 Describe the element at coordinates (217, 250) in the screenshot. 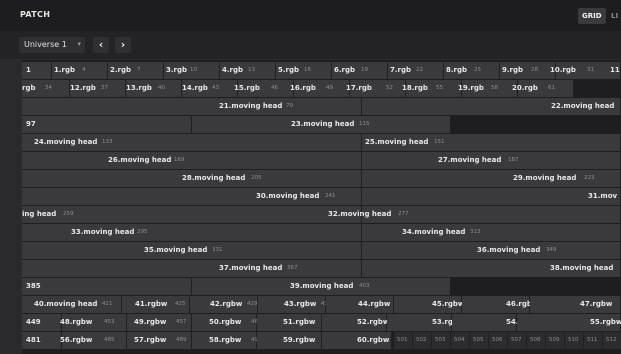

I see `channel-number: 331` at that location.